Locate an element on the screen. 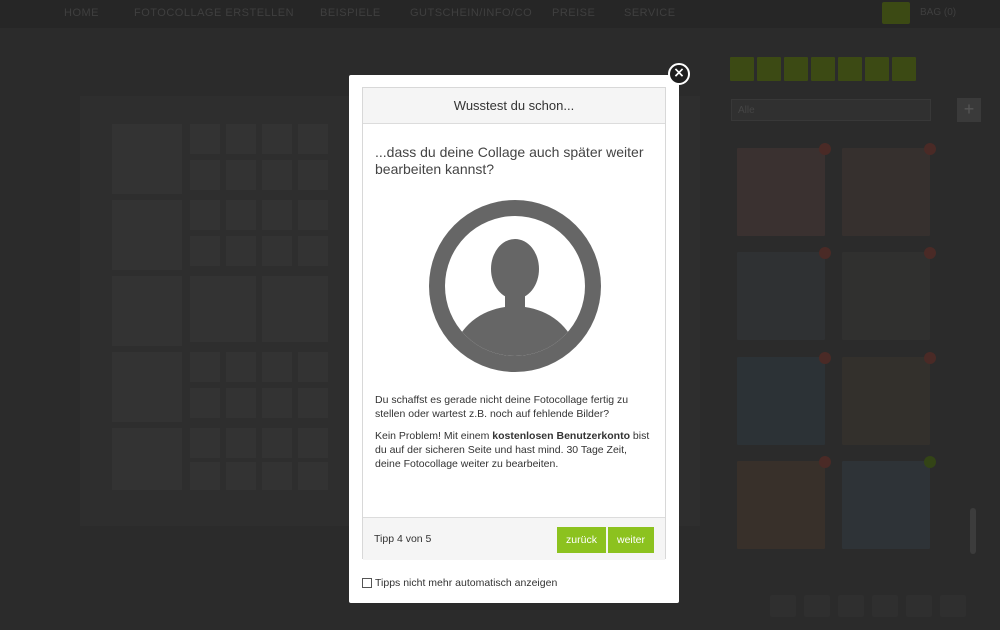  hide-tips-label: Tipps nicht mehr automatisch anzeigen is located at coordinates (466, 583).